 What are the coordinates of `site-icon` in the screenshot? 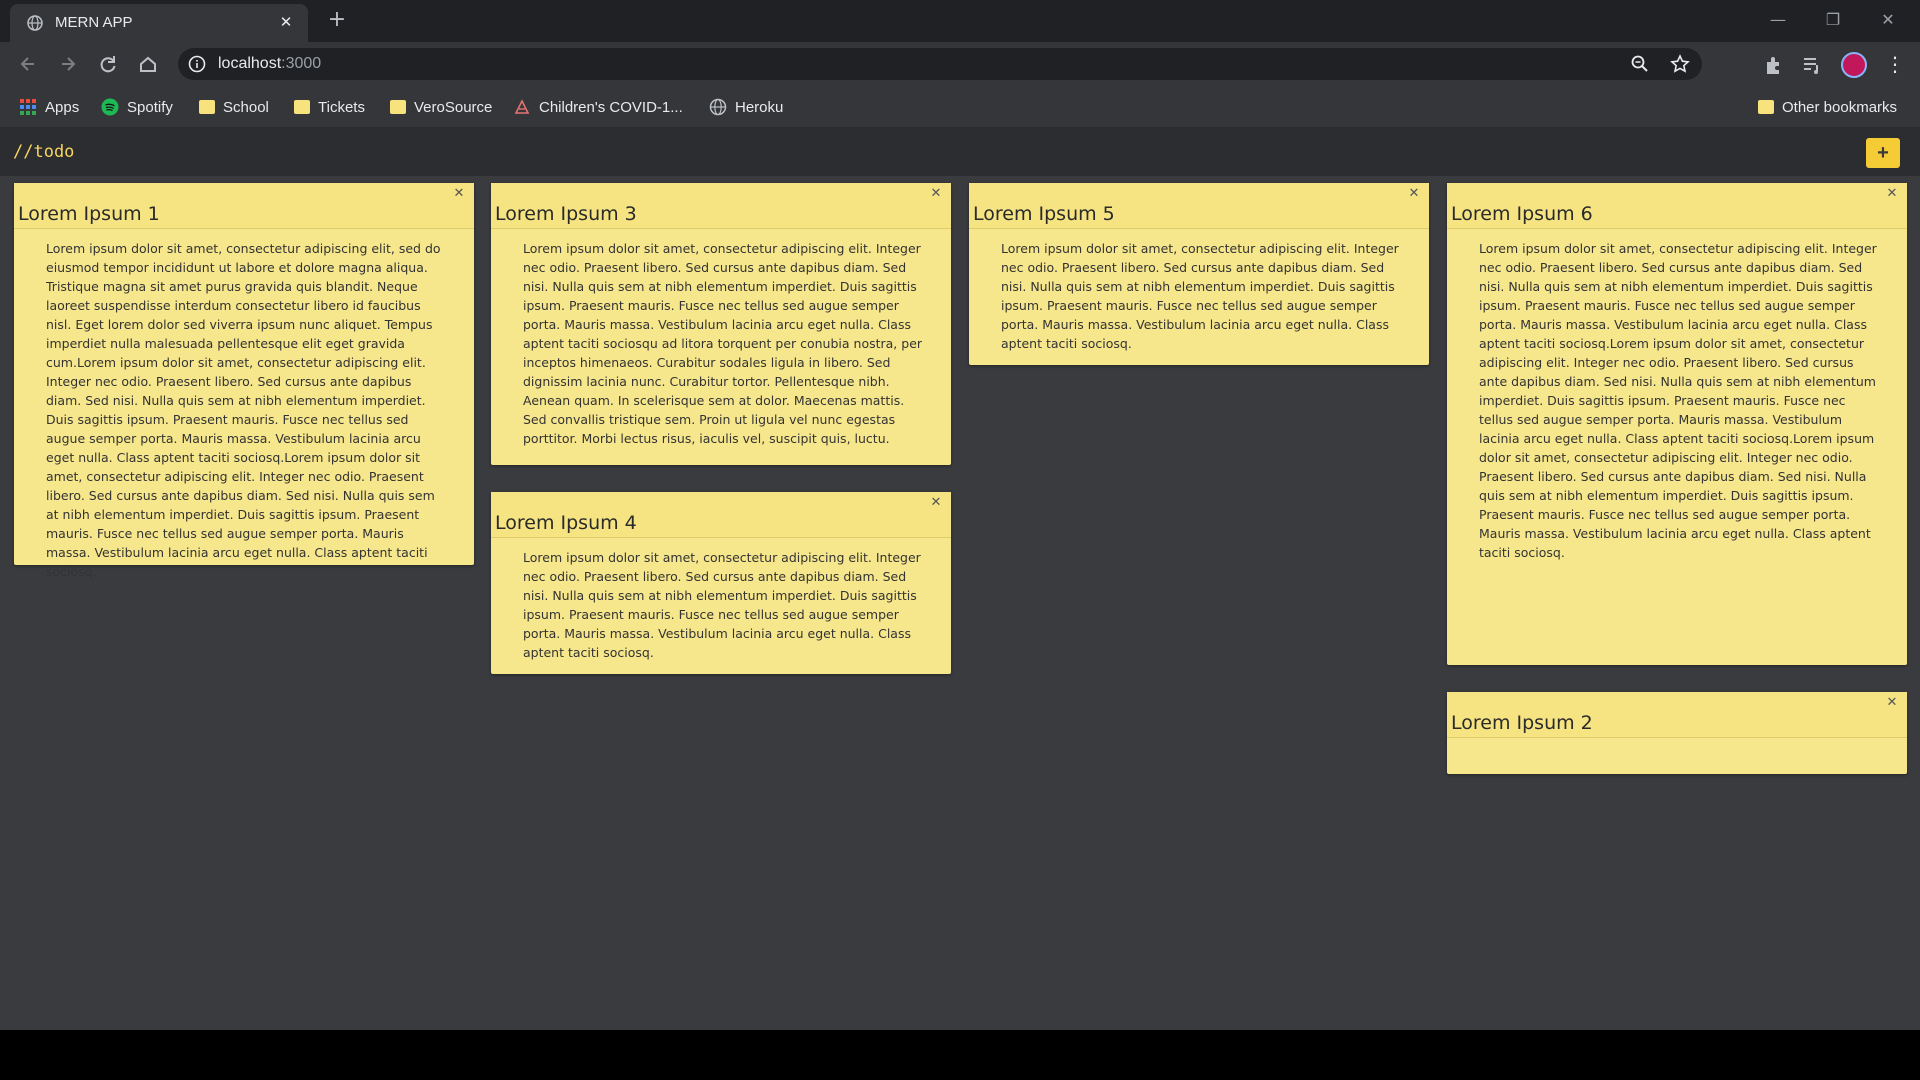 It's located at (522, 106).